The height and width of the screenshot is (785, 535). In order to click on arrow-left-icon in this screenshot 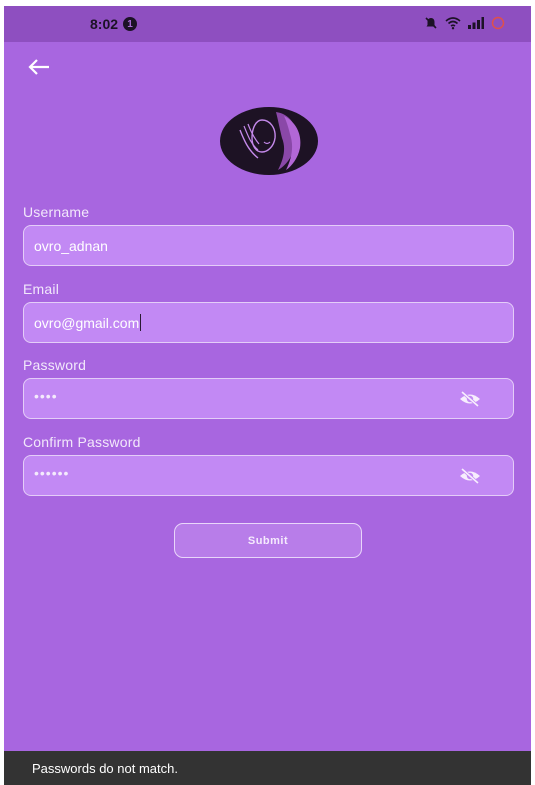, I will do `click(38, 67)`.